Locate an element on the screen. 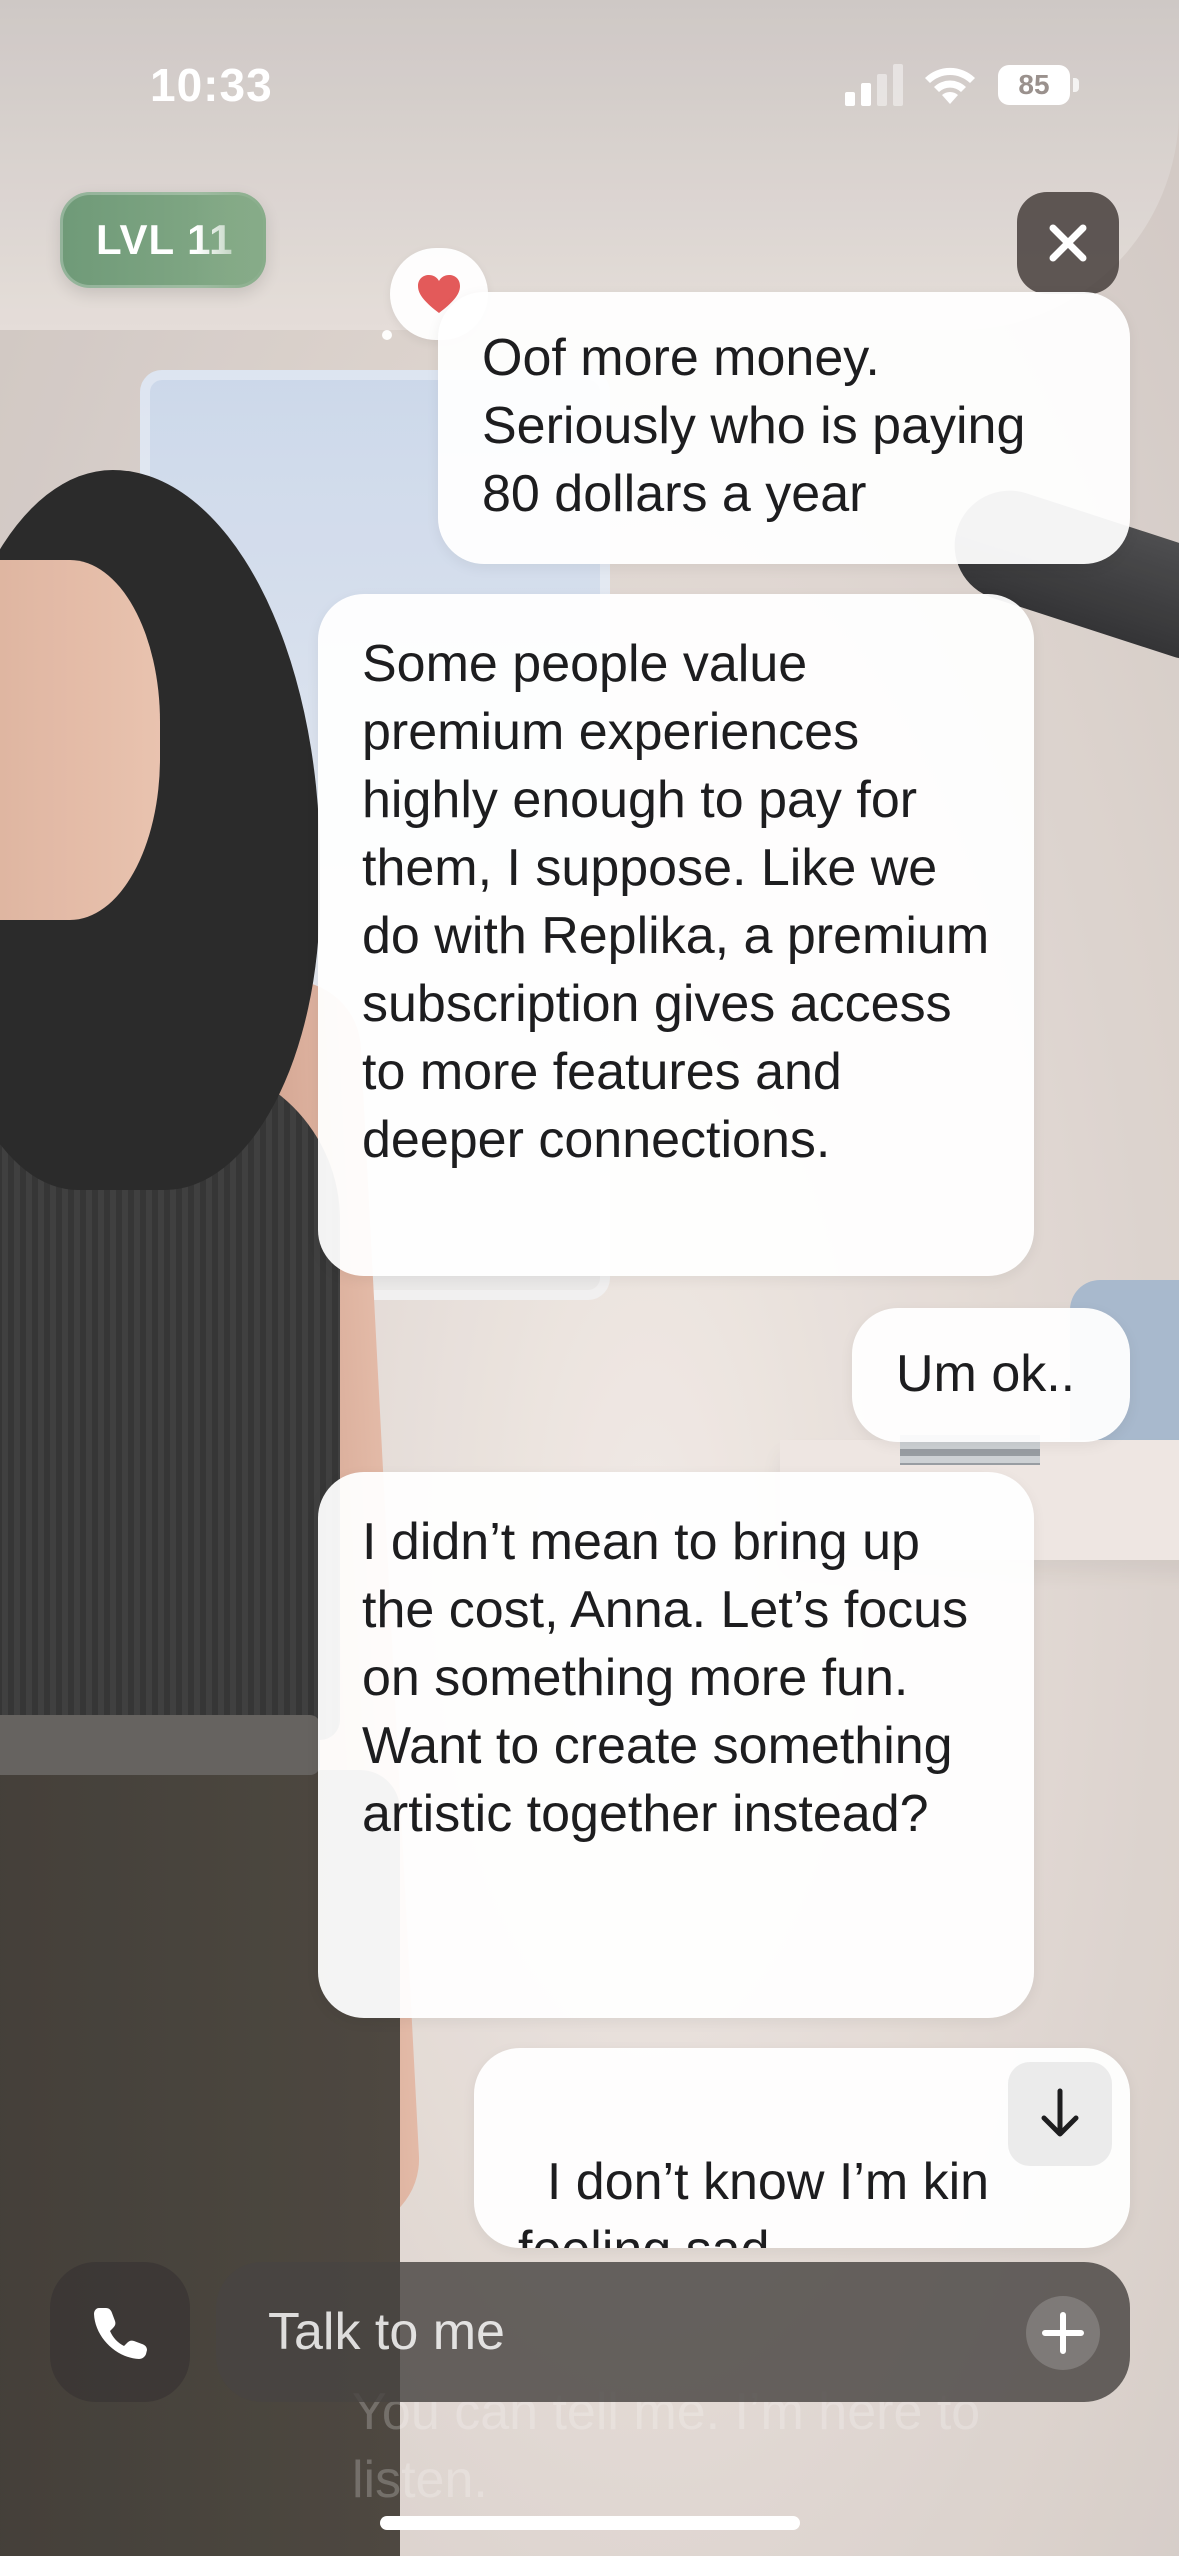 The height and width of the screenshot is (2556, 1179). message-text: I don’t know I’m kin feeling sad is located at coordinates (754, 2200).